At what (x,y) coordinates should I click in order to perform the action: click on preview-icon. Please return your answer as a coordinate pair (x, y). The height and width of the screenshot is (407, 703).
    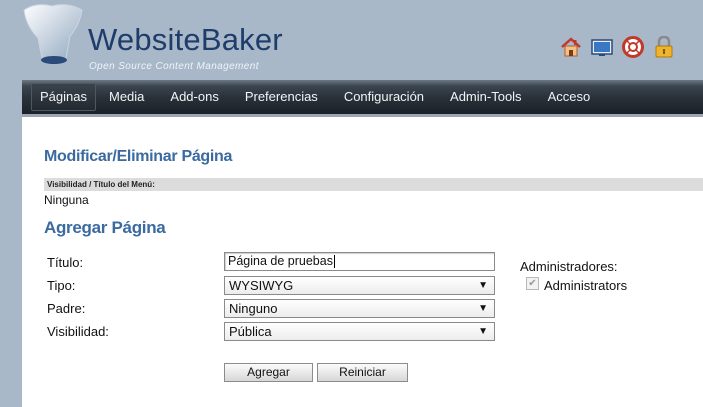
    Looking at the image, I should click on (602, 47).